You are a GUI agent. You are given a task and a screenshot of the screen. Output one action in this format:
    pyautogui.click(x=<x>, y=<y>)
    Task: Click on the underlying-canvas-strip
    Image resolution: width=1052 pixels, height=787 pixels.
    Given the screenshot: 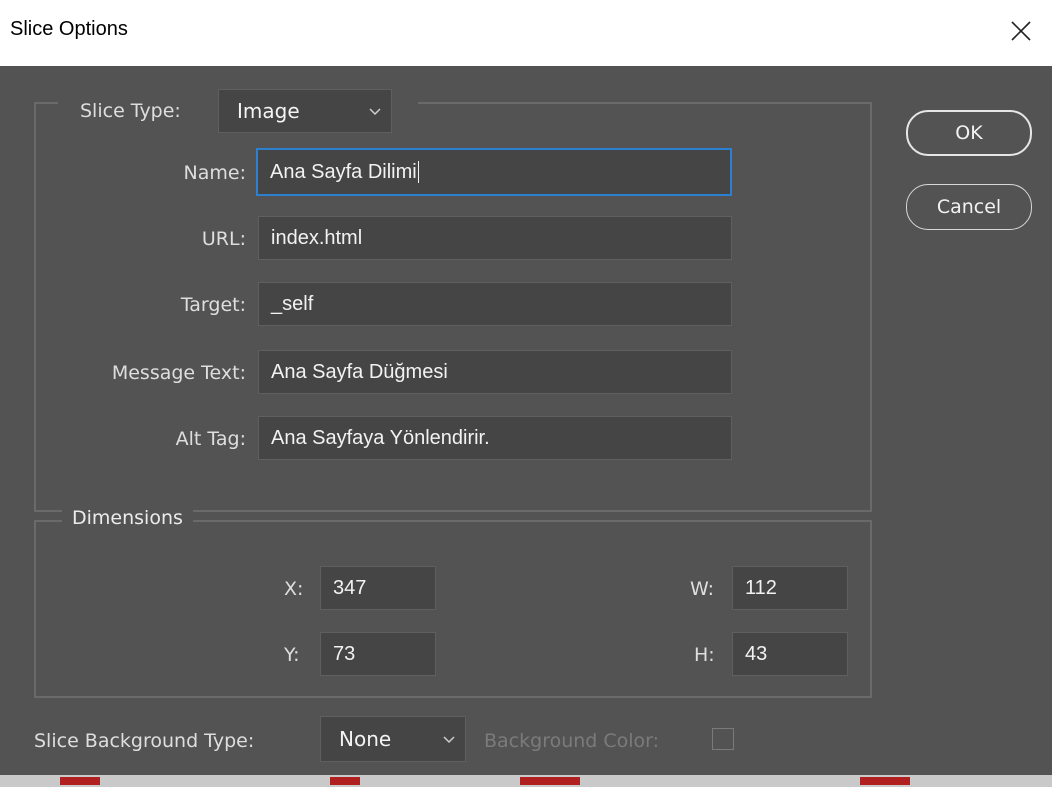 What is the action you would take?
    pyautogui.click(x=526, y=781)
    